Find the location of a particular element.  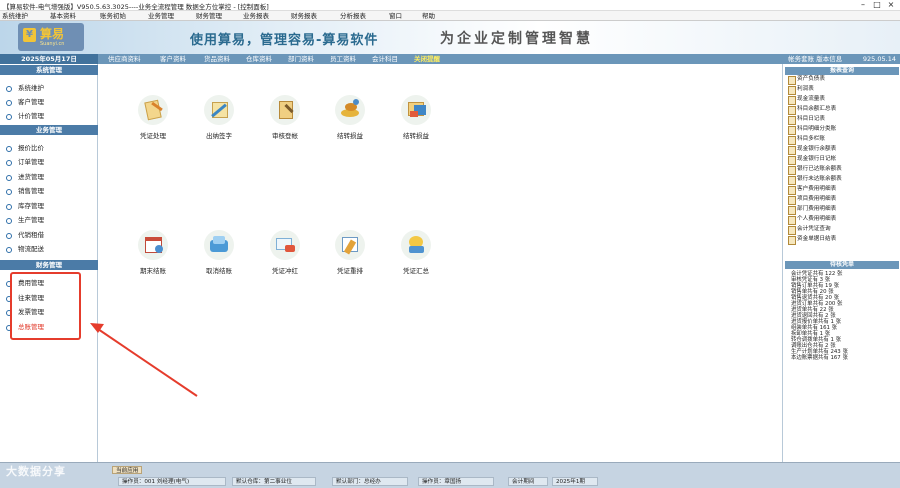

status-default-warehouse: 默认仓库：第二事业位 is located at coordinates (274, 481).